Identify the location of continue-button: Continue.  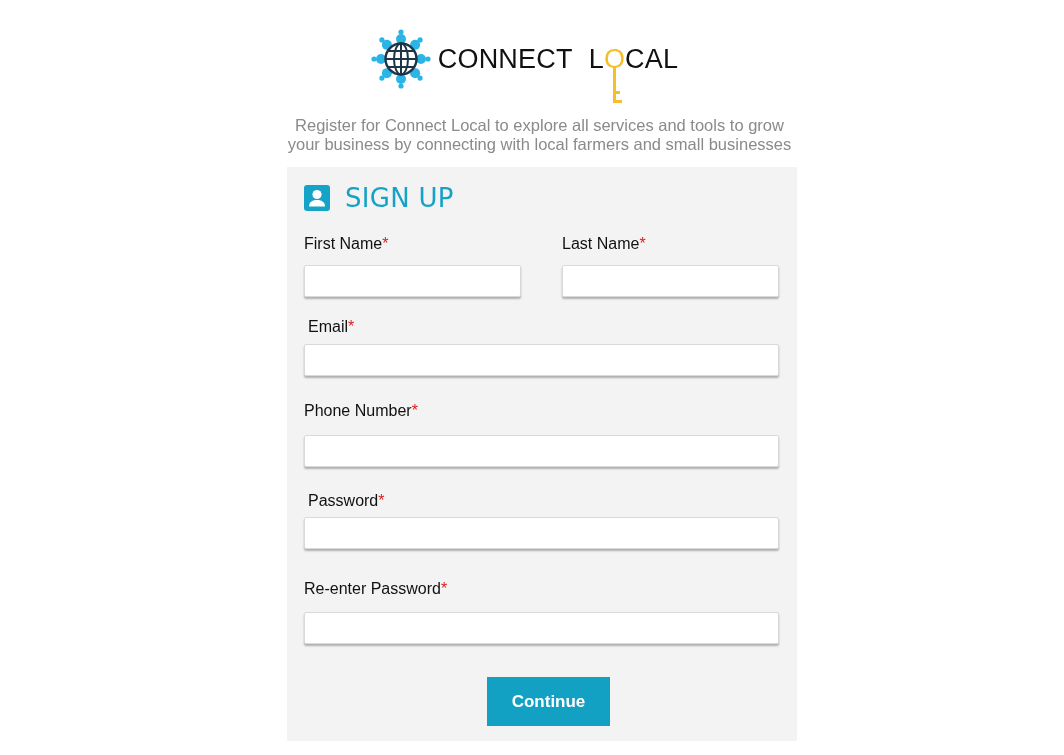
(548, 701).